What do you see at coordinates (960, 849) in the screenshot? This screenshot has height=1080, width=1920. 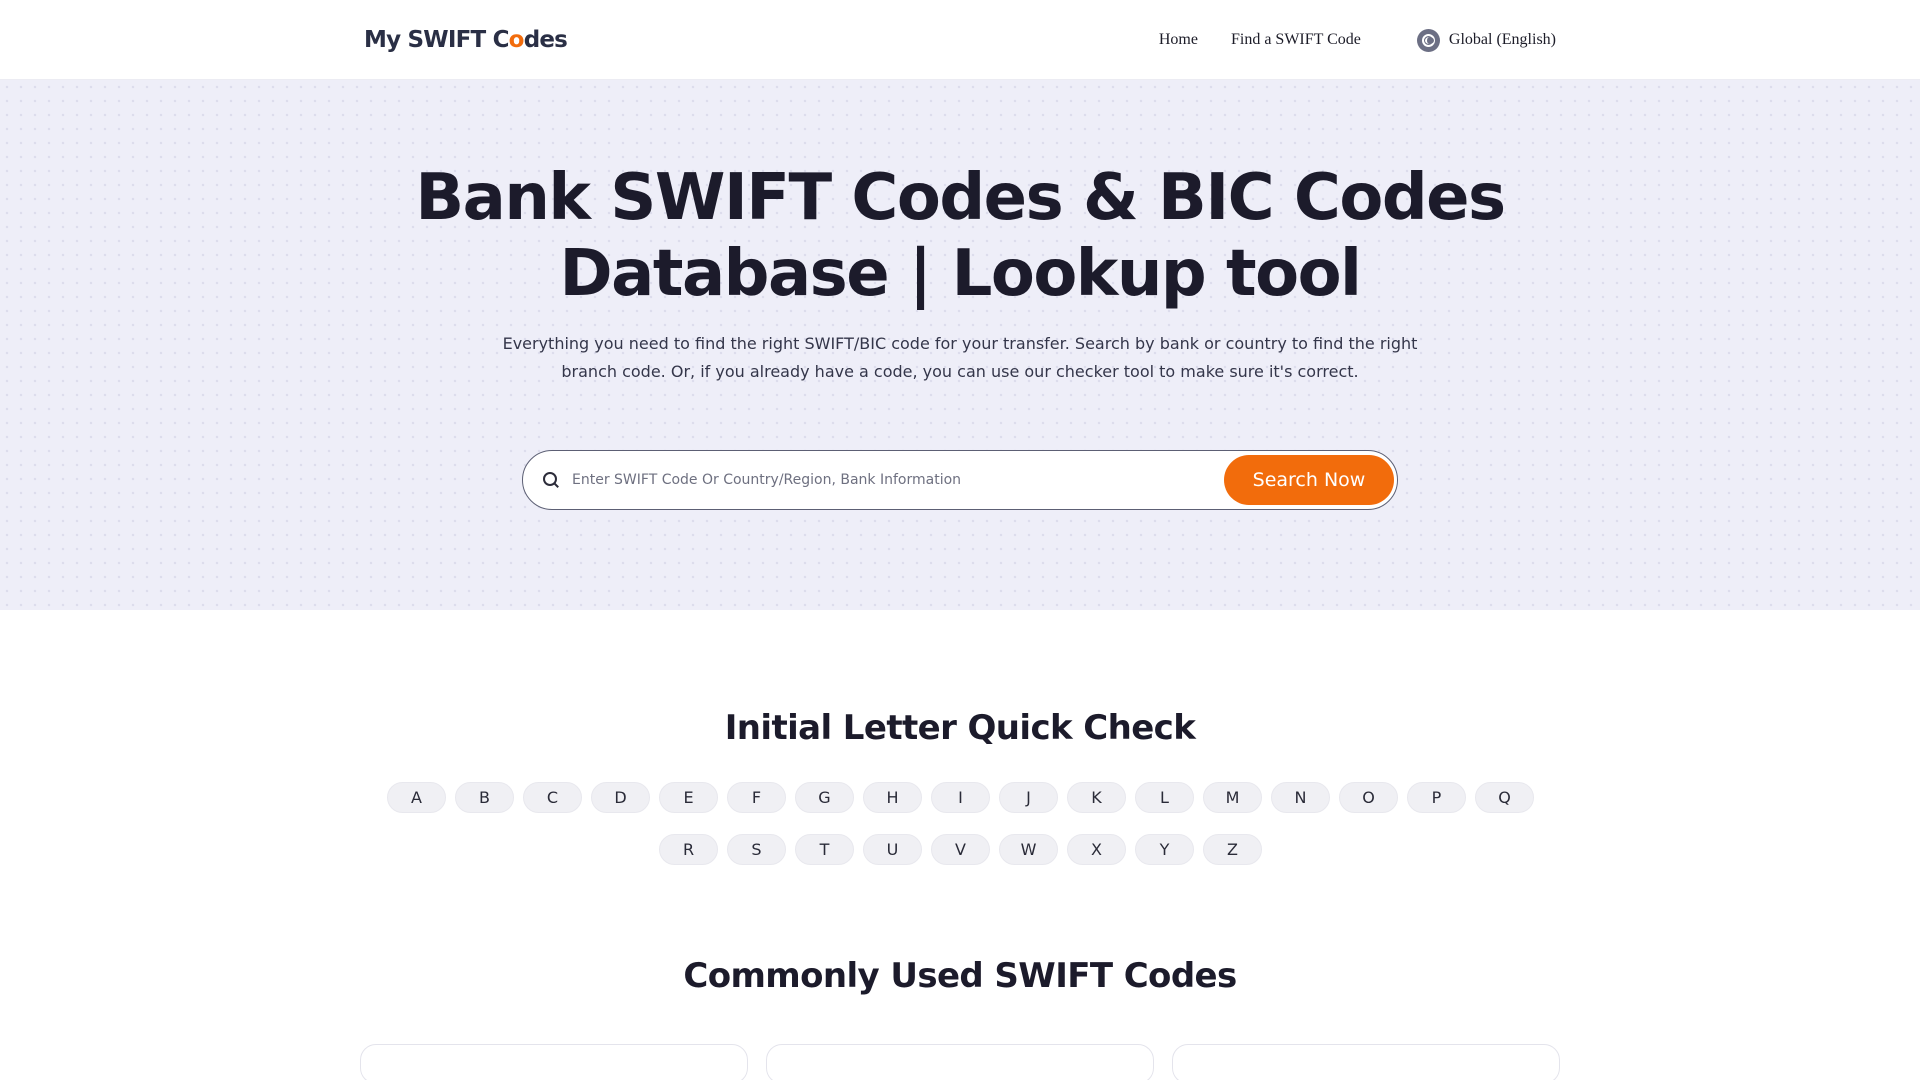 I see `letter-chip-v: V` at bounding box center [960, 849].